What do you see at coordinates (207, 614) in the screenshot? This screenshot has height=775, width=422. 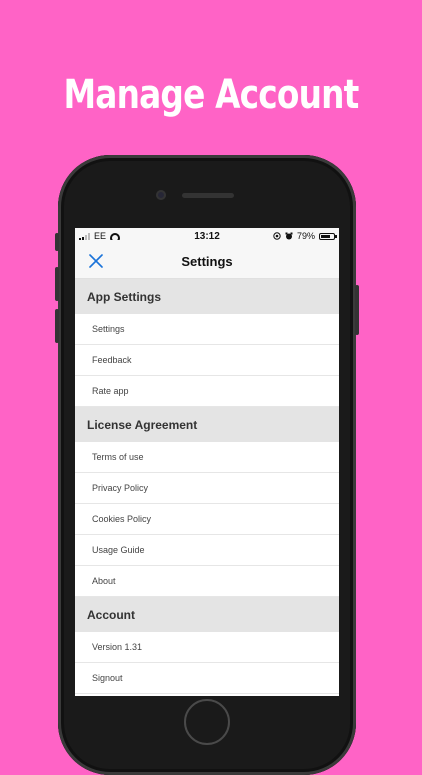 I see `section-header-account: Account` at bounding box center [207, 614].